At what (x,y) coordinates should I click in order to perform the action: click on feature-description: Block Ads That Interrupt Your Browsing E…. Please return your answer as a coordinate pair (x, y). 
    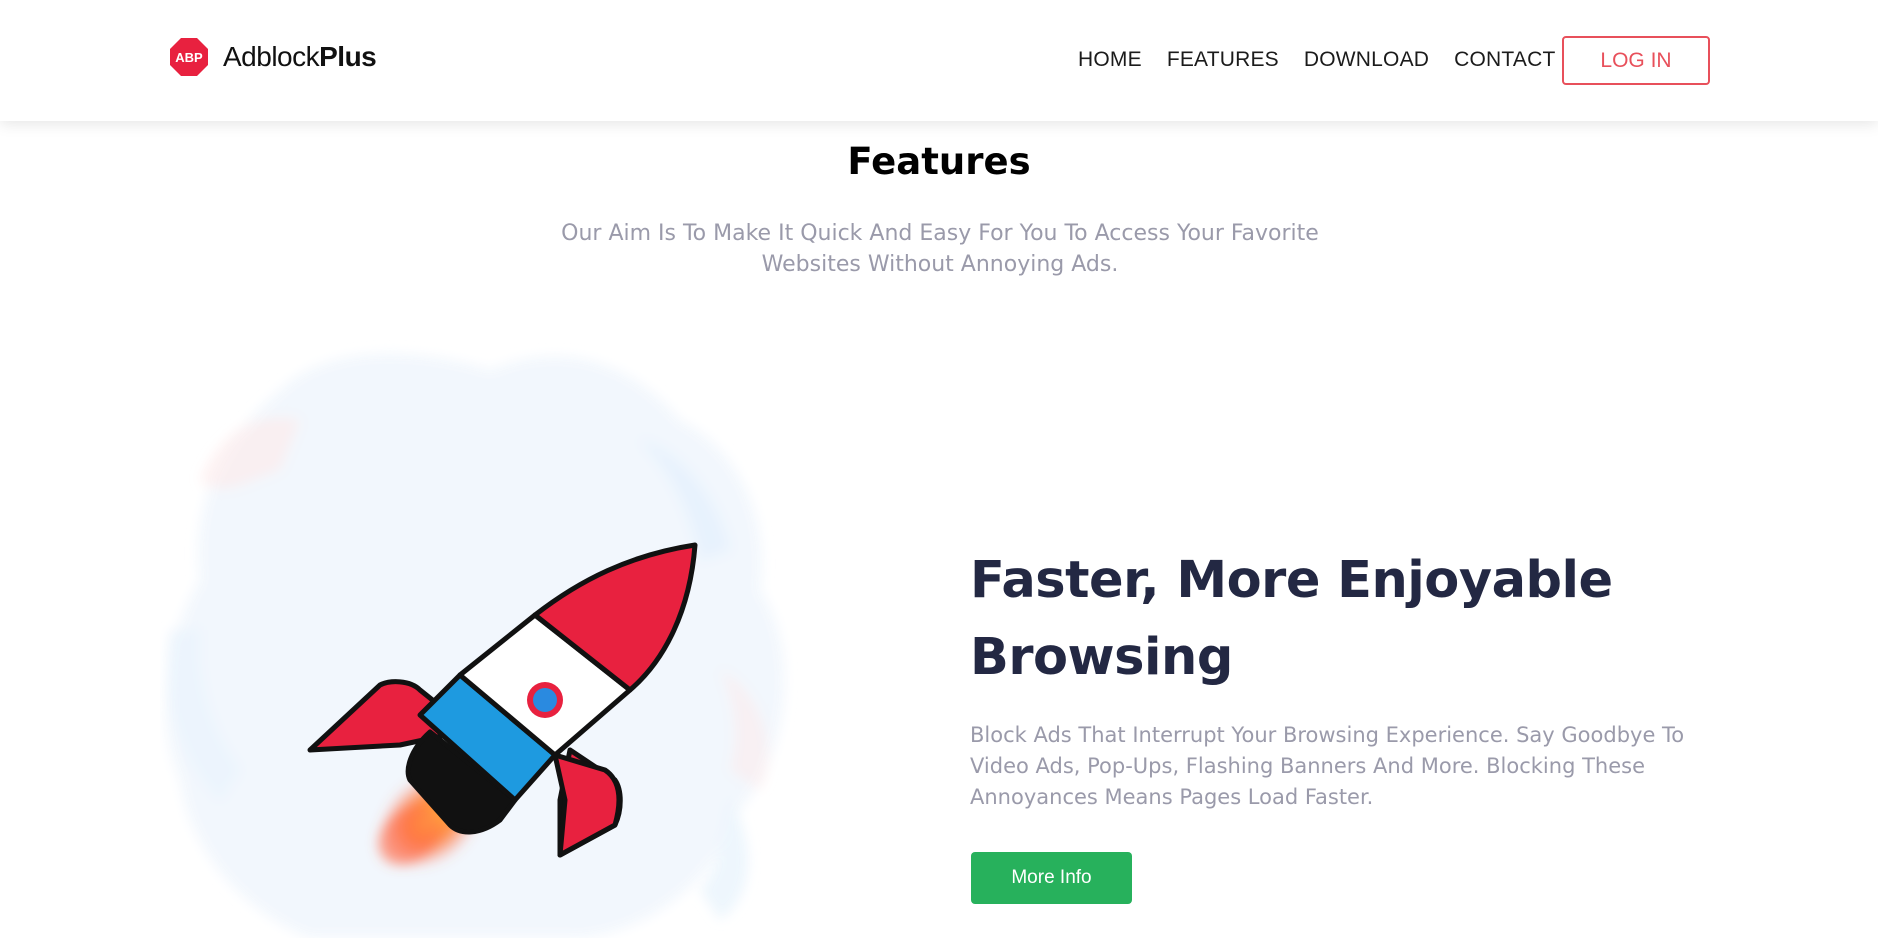
    Looking at the image, I should click on (1327, 766).